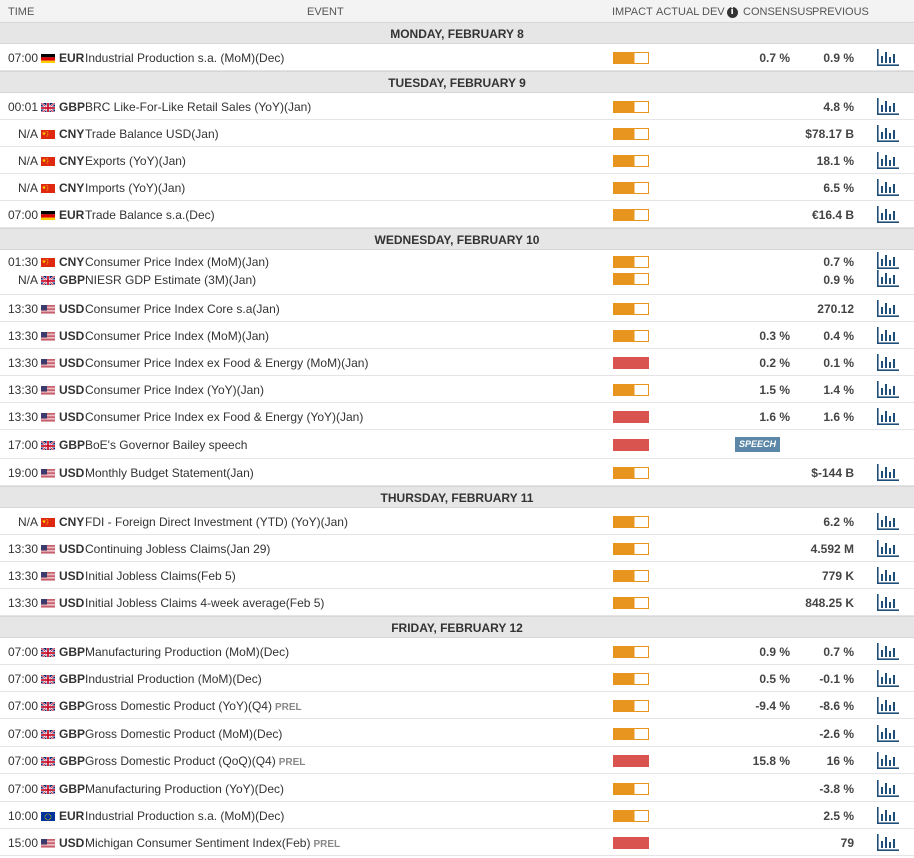 Image resolution: width=914 pixels, height=858 pixels. What do you see at coordinates (325, 12) in the screenshot?
I see `col-event: EVENT` at bounding box center [325, 12].